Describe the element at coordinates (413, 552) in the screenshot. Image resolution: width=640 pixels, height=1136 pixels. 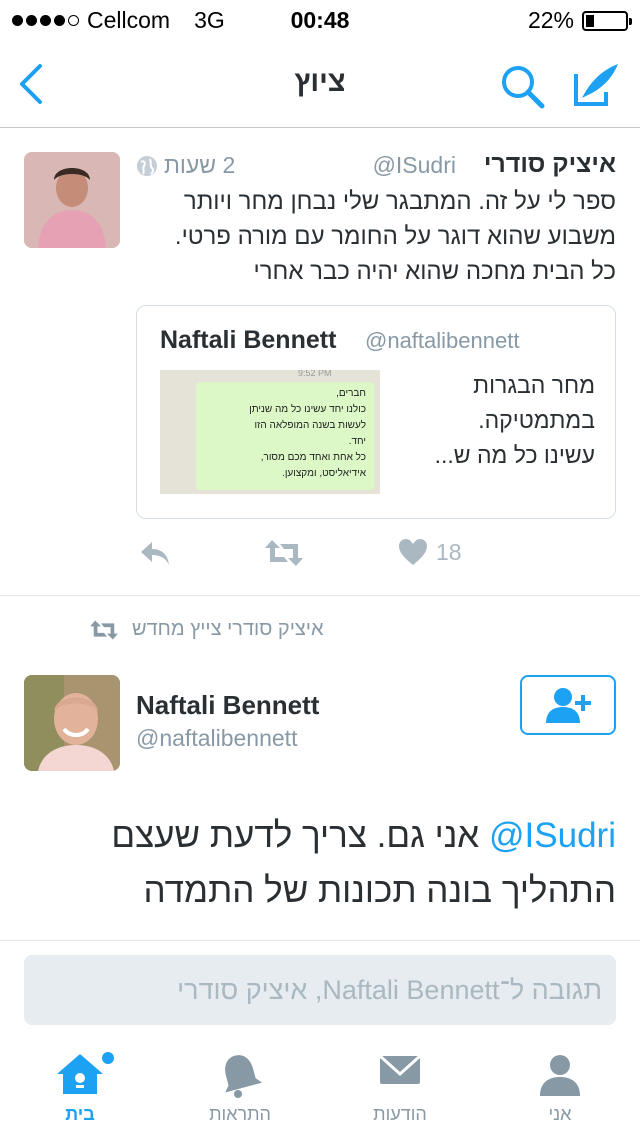
I see `heart-icon` at that location.